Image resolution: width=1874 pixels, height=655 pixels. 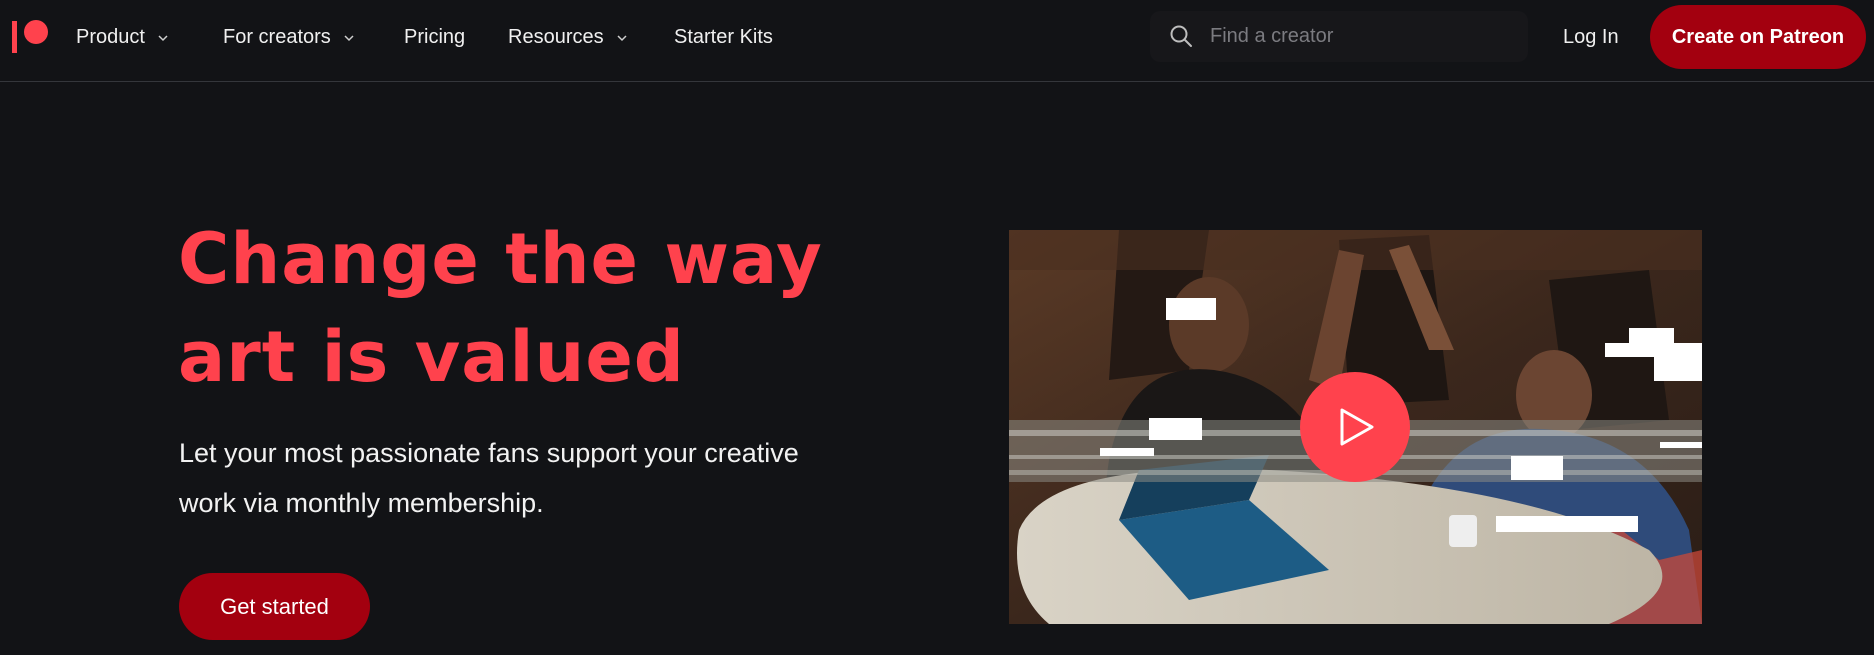 I want to click on nav-pricing-label: Pricing, so click(x=435, y=36).